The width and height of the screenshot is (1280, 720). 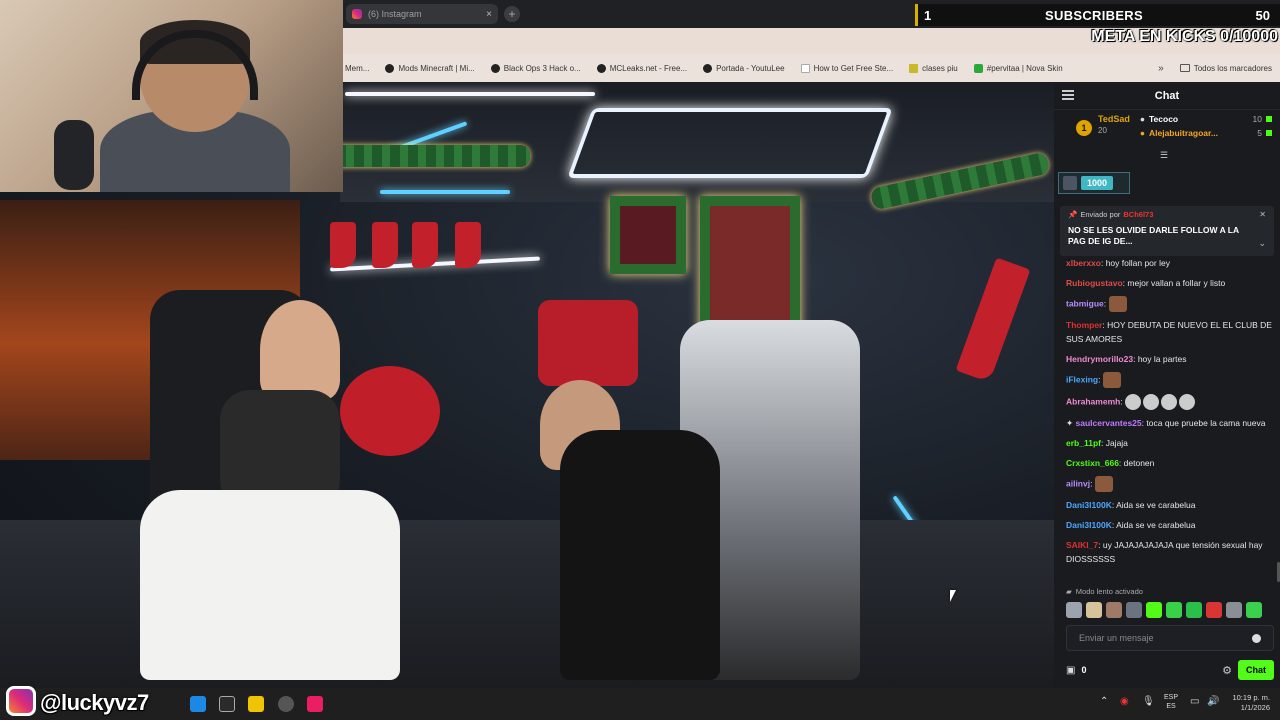 What do you see at coordinates (489, 14) in the screenshot?
I see `close-tab-icon: ×` at bounding box center [489, 14].